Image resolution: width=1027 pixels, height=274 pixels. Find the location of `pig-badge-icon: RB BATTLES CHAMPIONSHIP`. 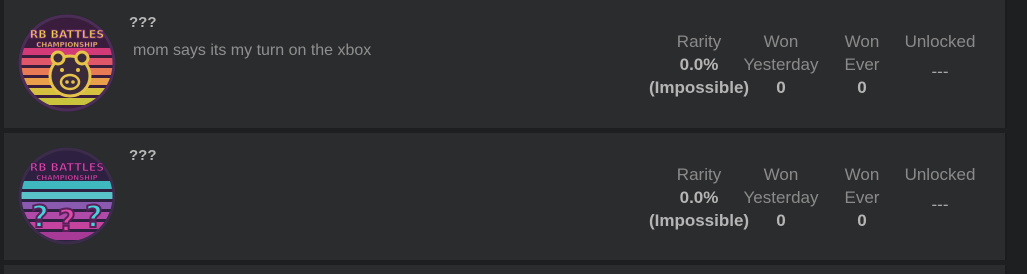

pig-badge-icon: RB BATTLES CHAMPIONSHIP is located at coordinates (67, 63).